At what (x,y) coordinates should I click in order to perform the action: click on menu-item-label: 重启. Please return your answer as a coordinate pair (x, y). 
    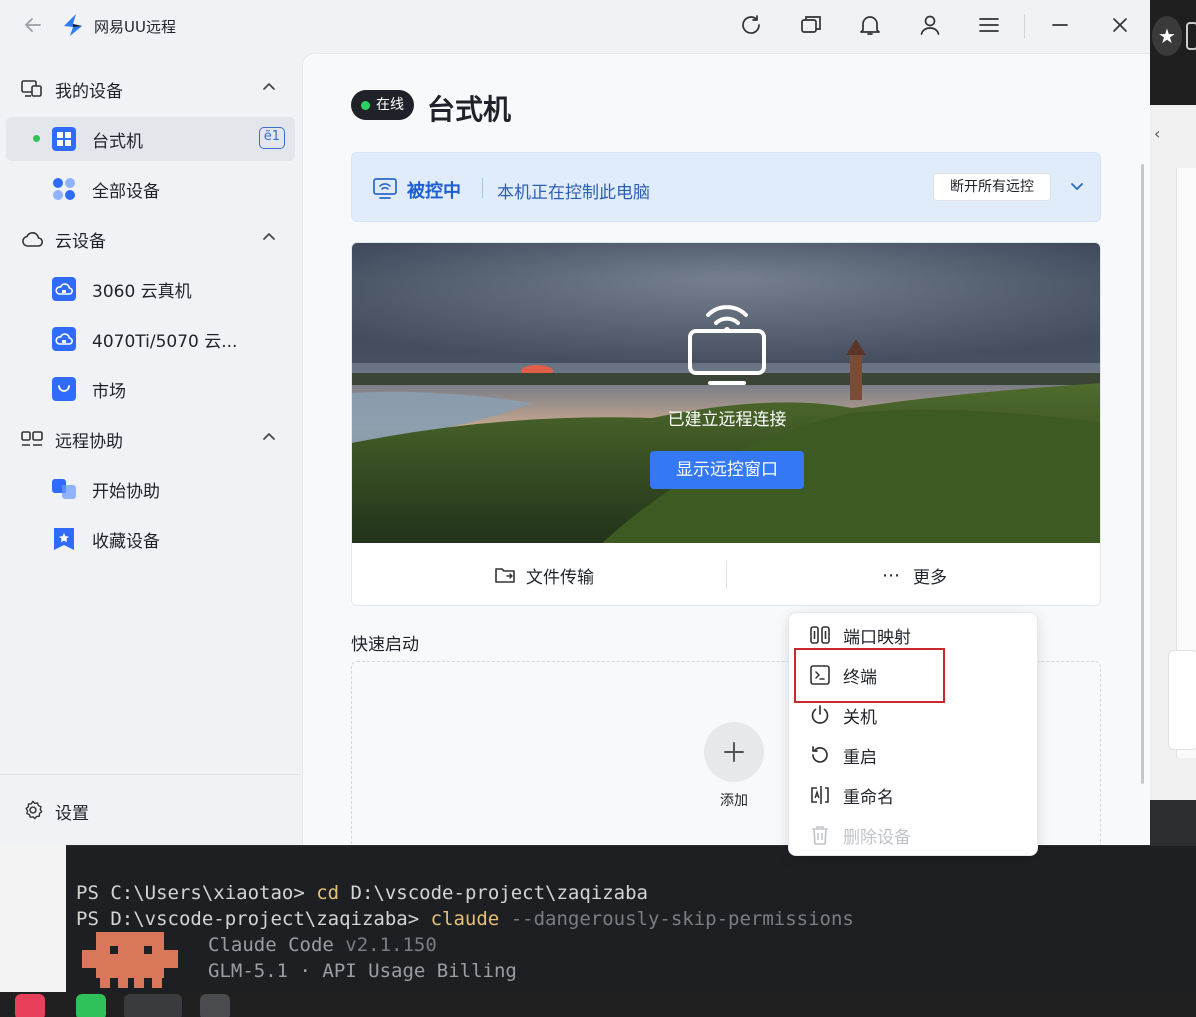
    Looking at the image, I should click on (860, 757).